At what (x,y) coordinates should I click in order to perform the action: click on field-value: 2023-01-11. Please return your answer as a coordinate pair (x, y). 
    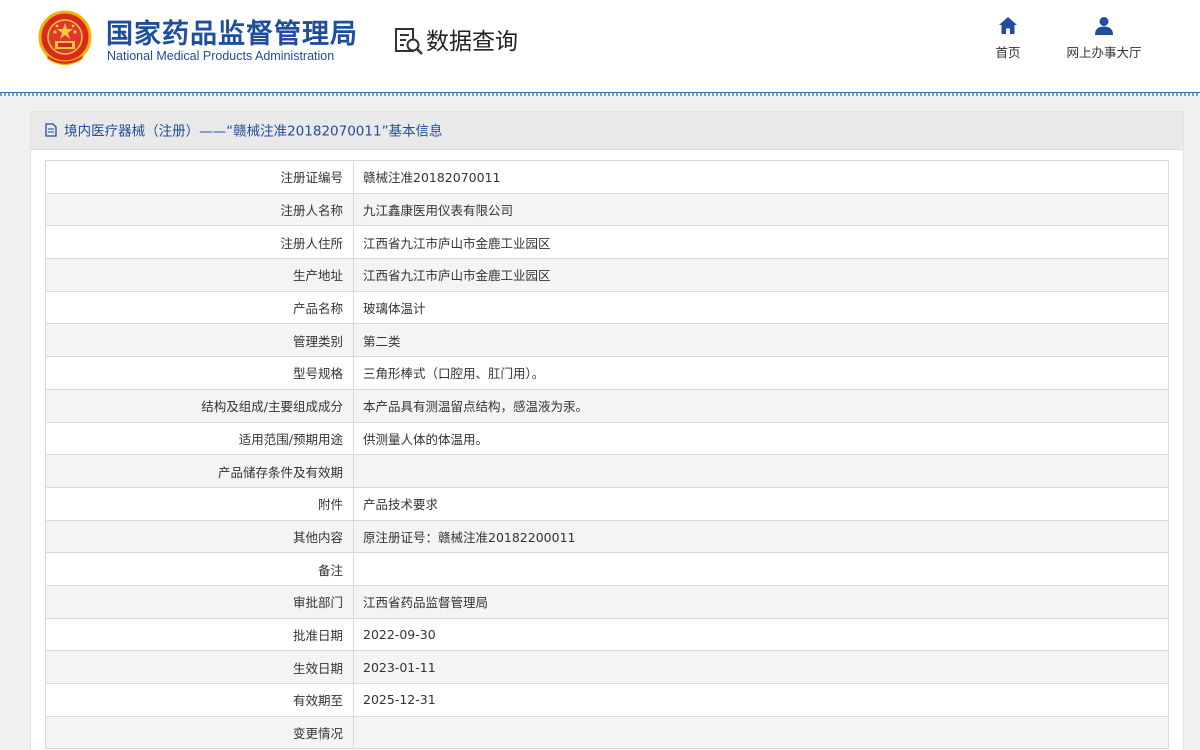
    Looking at the image, I should click on (761, 667).